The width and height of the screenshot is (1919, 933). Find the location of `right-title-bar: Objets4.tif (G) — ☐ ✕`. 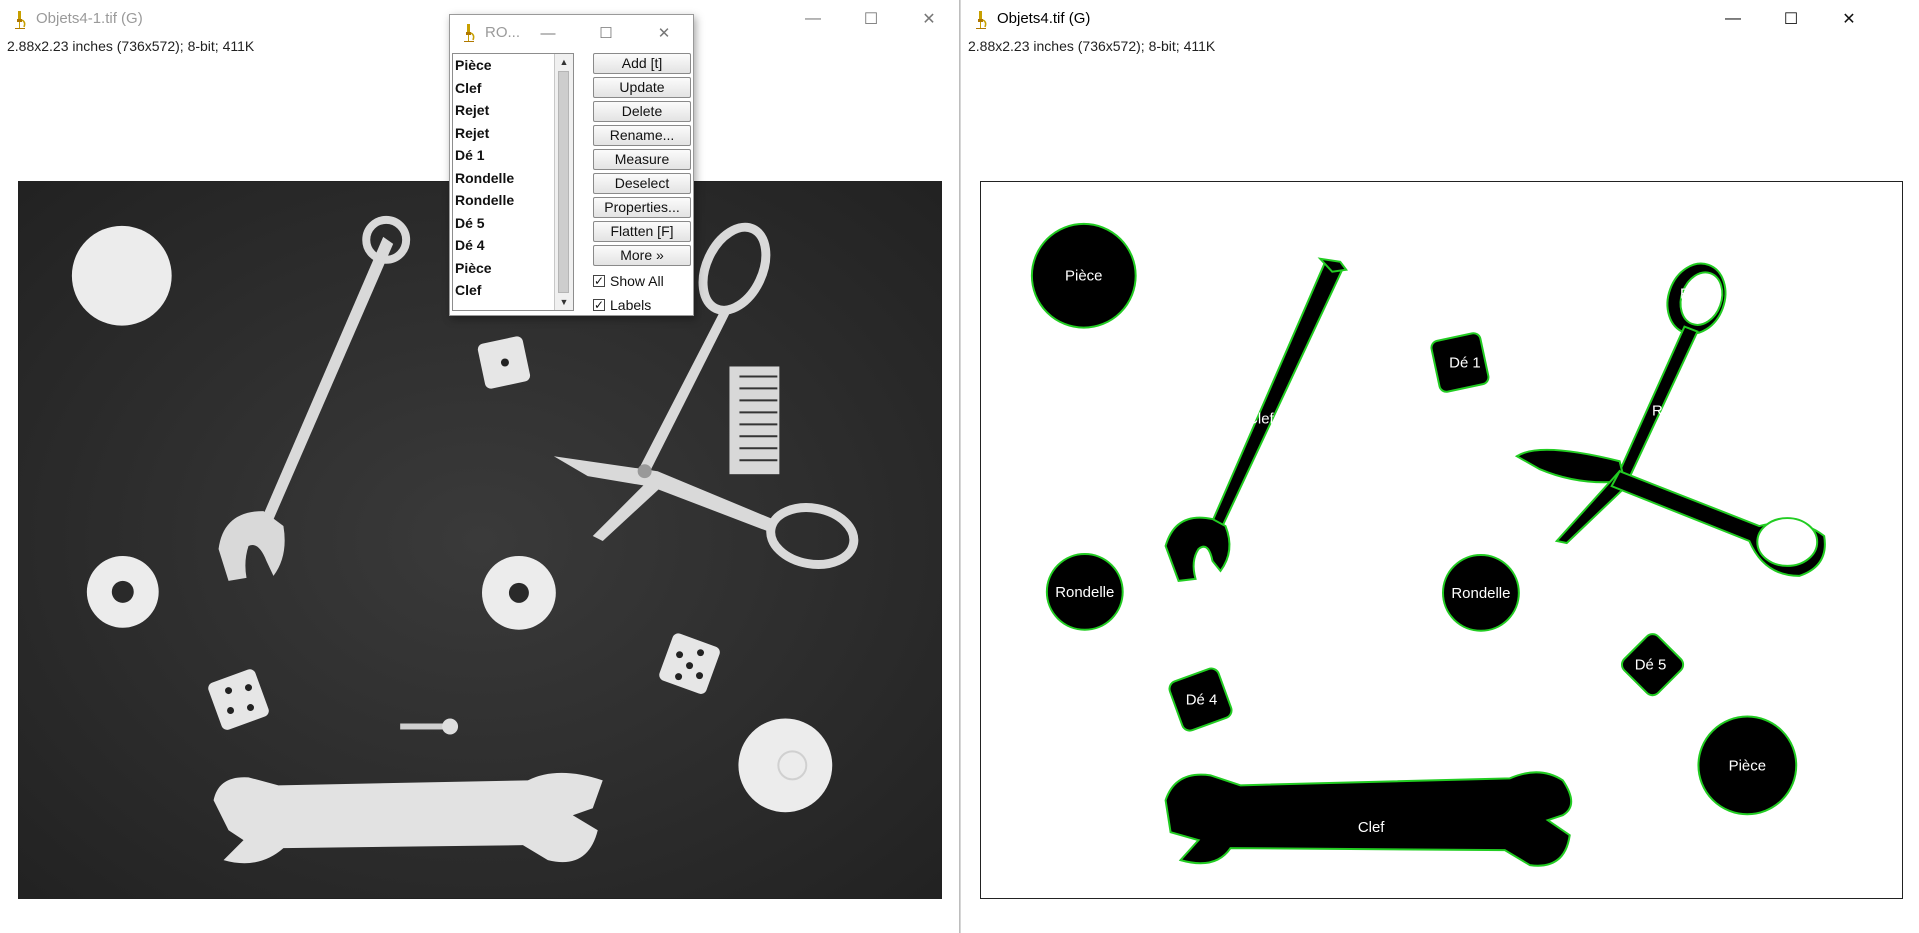

right-title-bar: Objets4.tif (G) — ☐ ✕ is located at coordinates (1440, 19).